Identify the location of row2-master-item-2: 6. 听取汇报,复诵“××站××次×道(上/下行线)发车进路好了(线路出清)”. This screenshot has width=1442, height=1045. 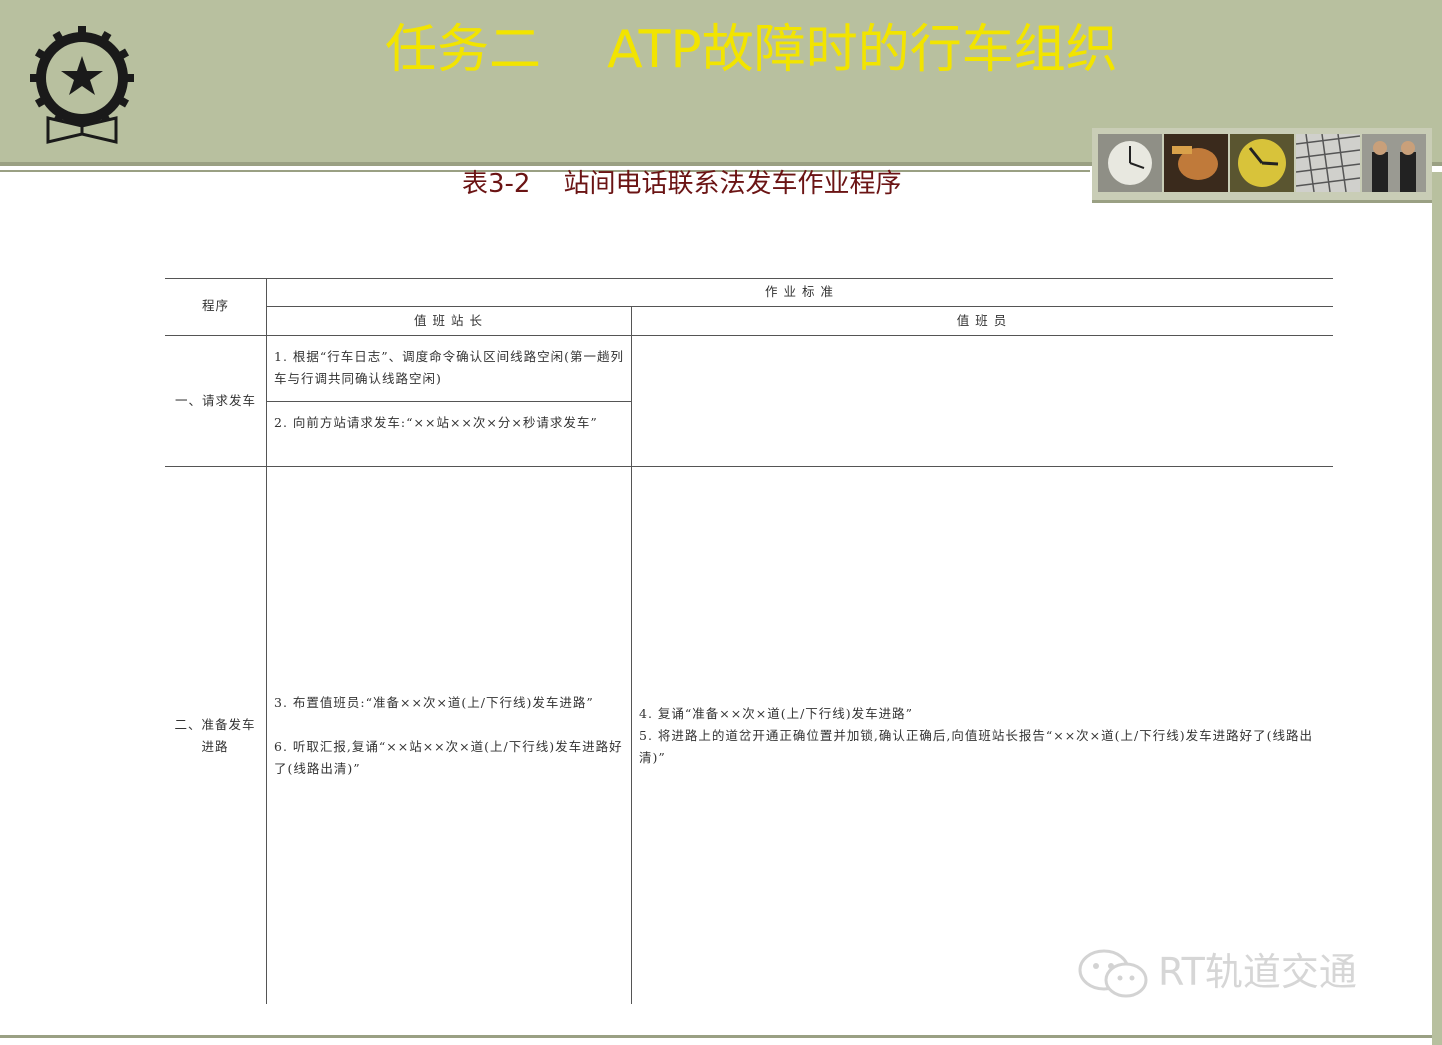
(448, 757).